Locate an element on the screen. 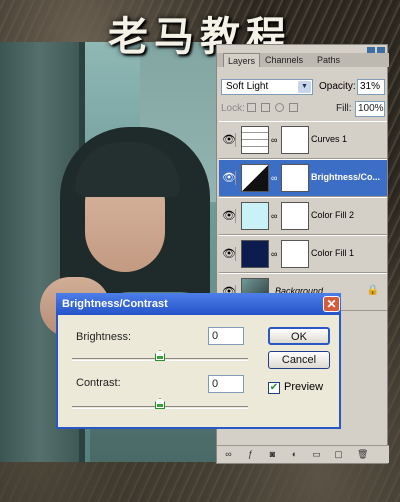 The image size is (400, 502). new-group-icon: ▭ is located at coordinates (316, 454).